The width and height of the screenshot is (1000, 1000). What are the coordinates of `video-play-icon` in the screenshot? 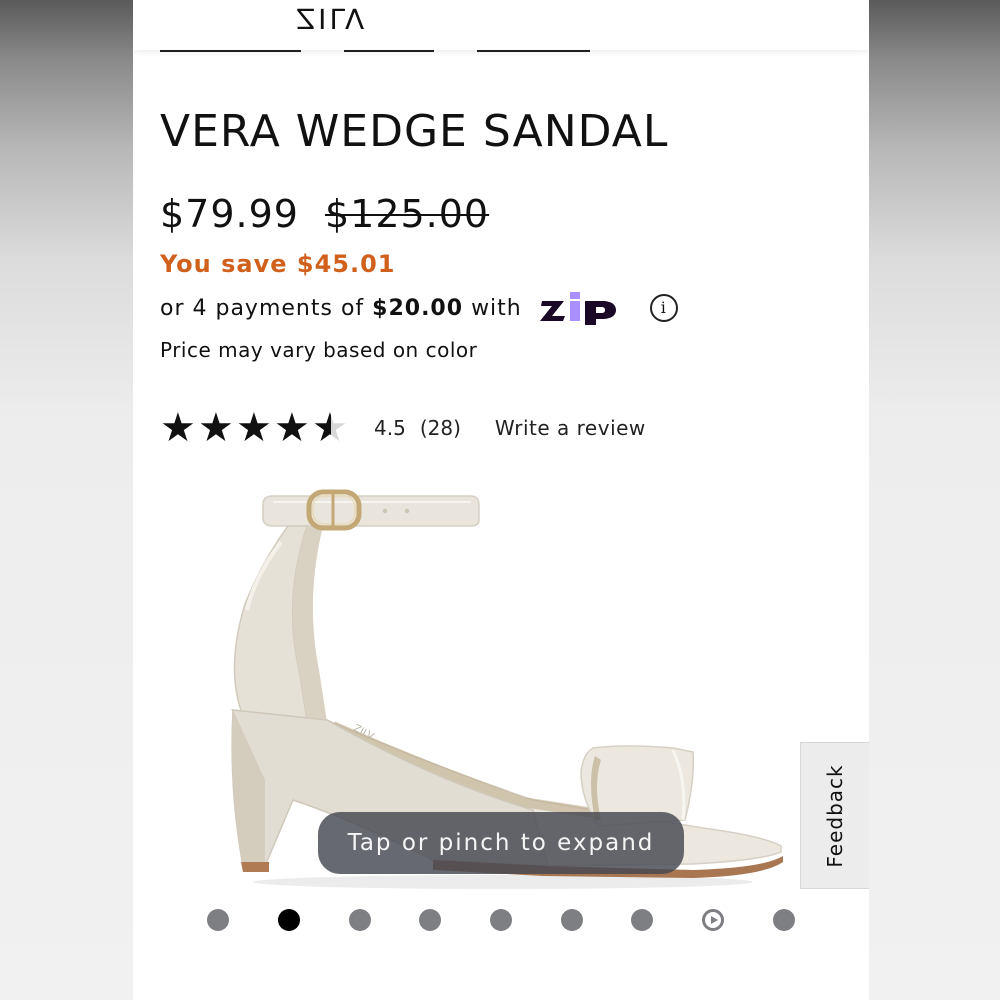 It's located at (713, 920).